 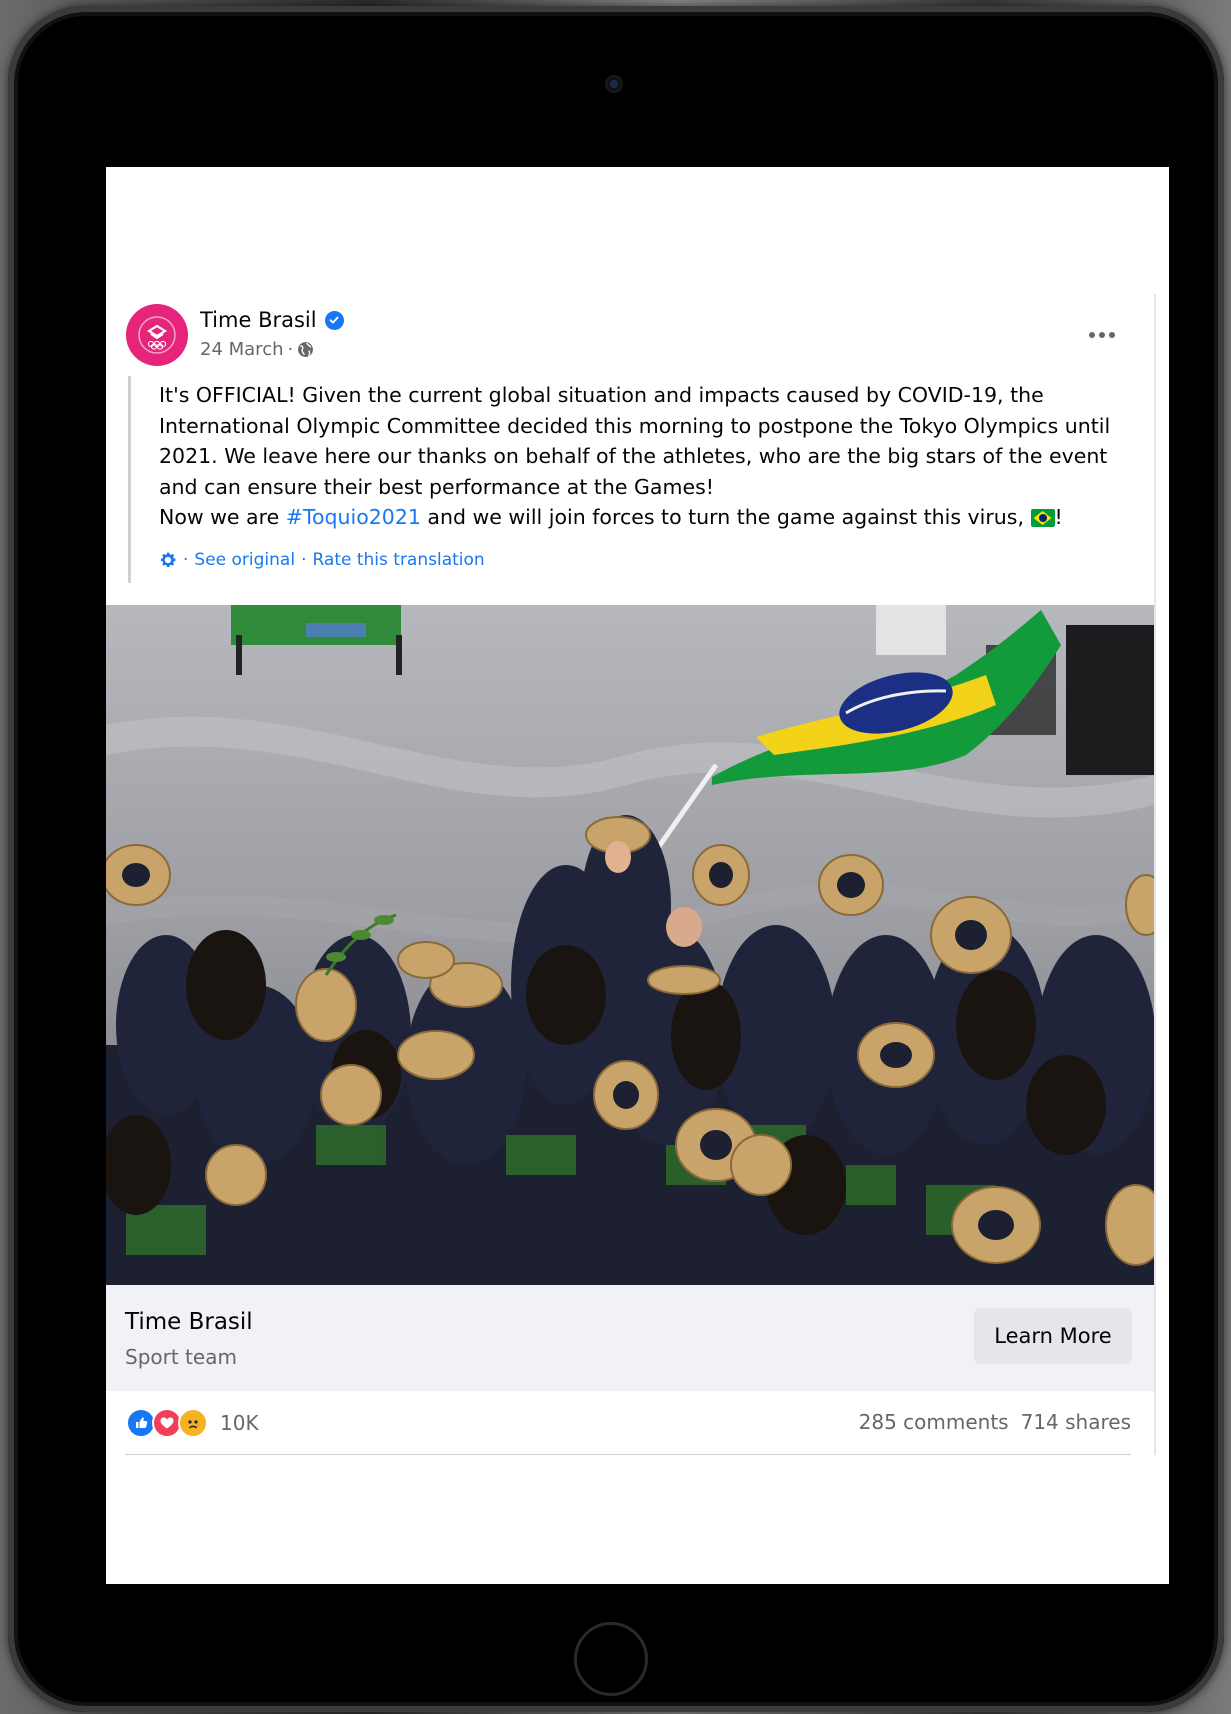 I want to click on avatar, so click(x=157, y=335).